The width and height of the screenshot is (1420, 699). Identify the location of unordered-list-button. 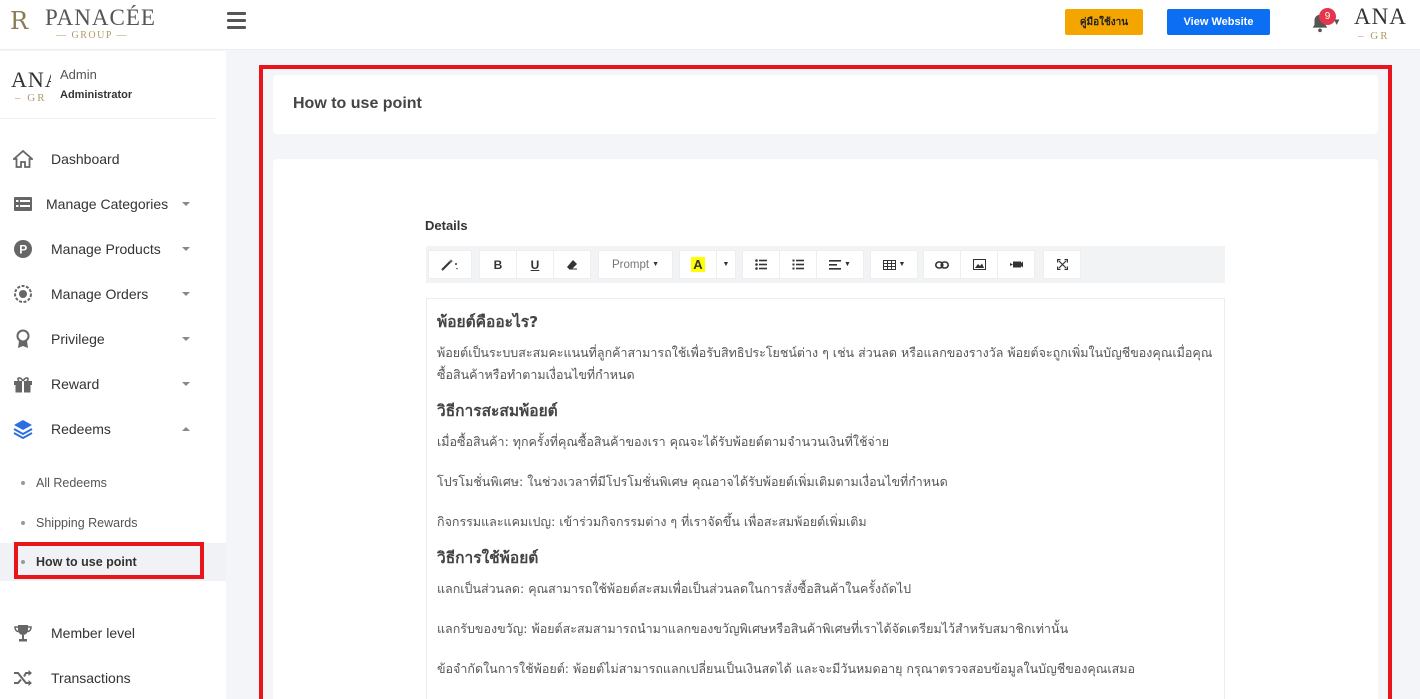
(761, 264).